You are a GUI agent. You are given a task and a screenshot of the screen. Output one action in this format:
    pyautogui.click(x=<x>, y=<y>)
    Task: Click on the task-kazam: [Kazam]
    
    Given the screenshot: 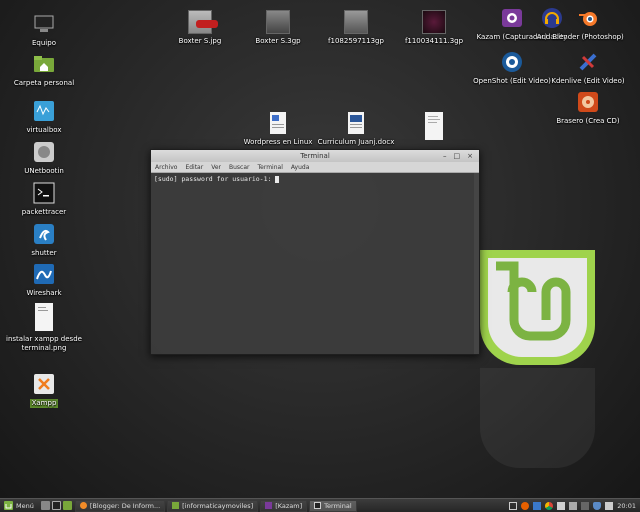 What is the action you would take?
    pyautogui.click(x=284, y=505)
    